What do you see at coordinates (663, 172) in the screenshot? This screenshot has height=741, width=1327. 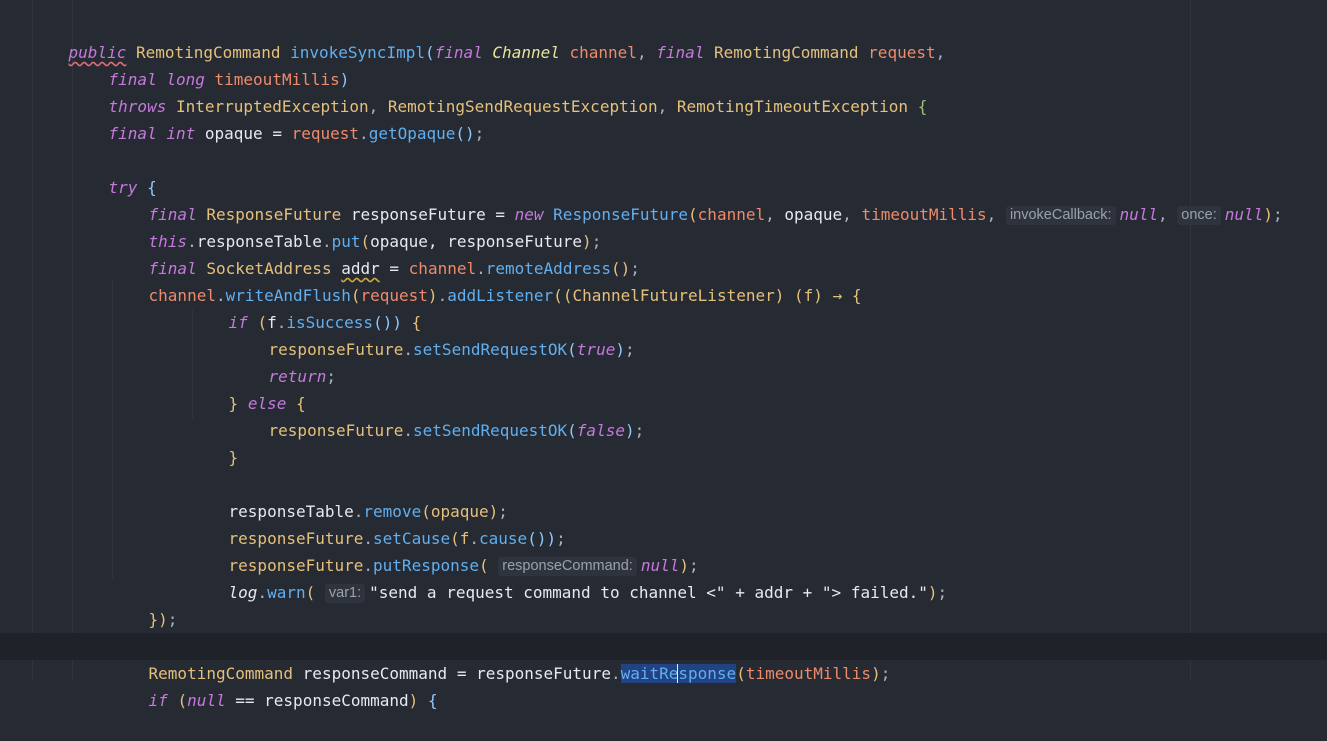 I see `code-line: try {` at bounding box center [663, 172].